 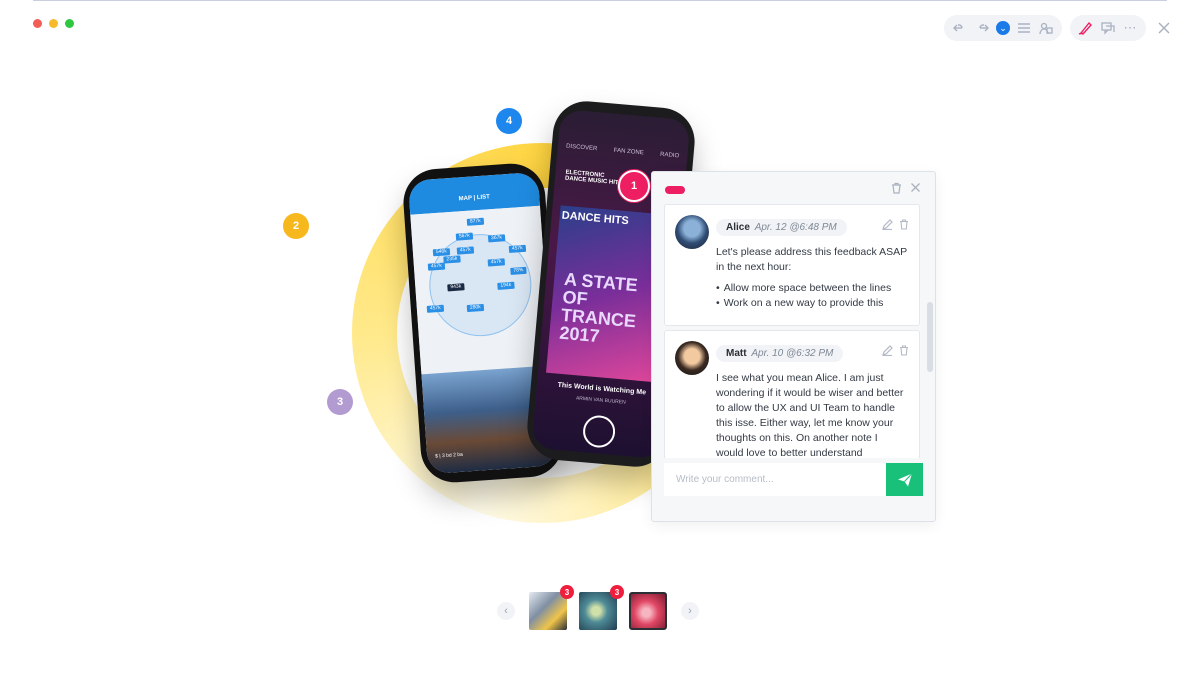 What do you see at coordinates (736, 353) in the screenshot?
I see `comment-author: Matt` at bounding box center [736, 353].